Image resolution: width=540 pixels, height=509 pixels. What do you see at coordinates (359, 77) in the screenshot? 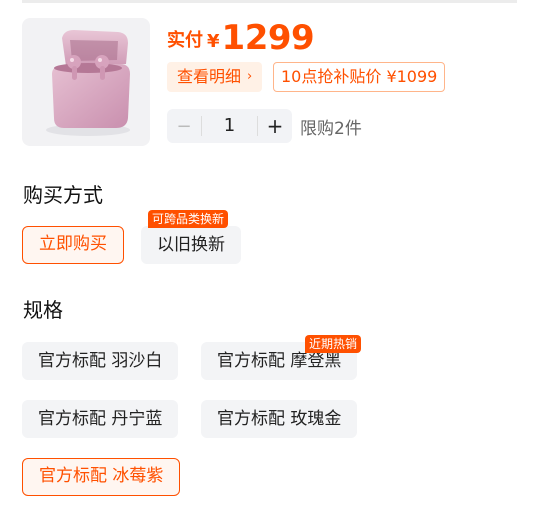
I see `subsidy-price-tag: 10点抢补贴价 ¥1099` at bounding box center [359, 77].